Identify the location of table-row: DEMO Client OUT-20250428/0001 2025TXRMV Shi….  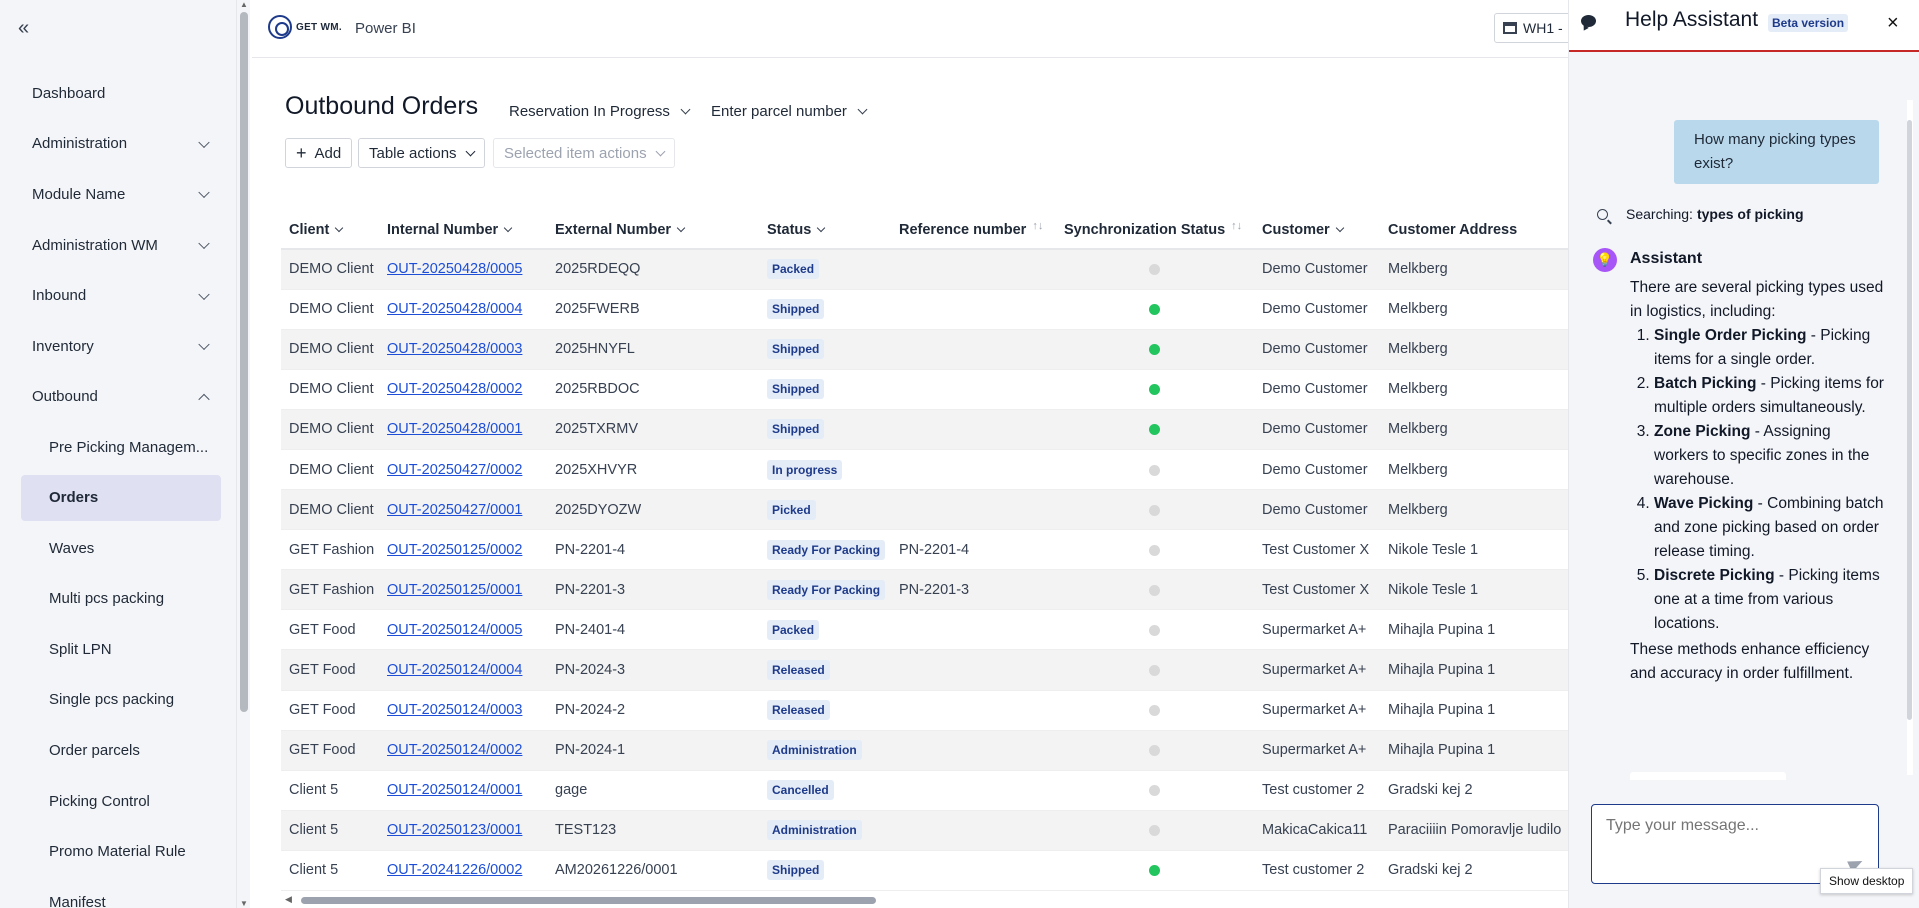
(924, 429).